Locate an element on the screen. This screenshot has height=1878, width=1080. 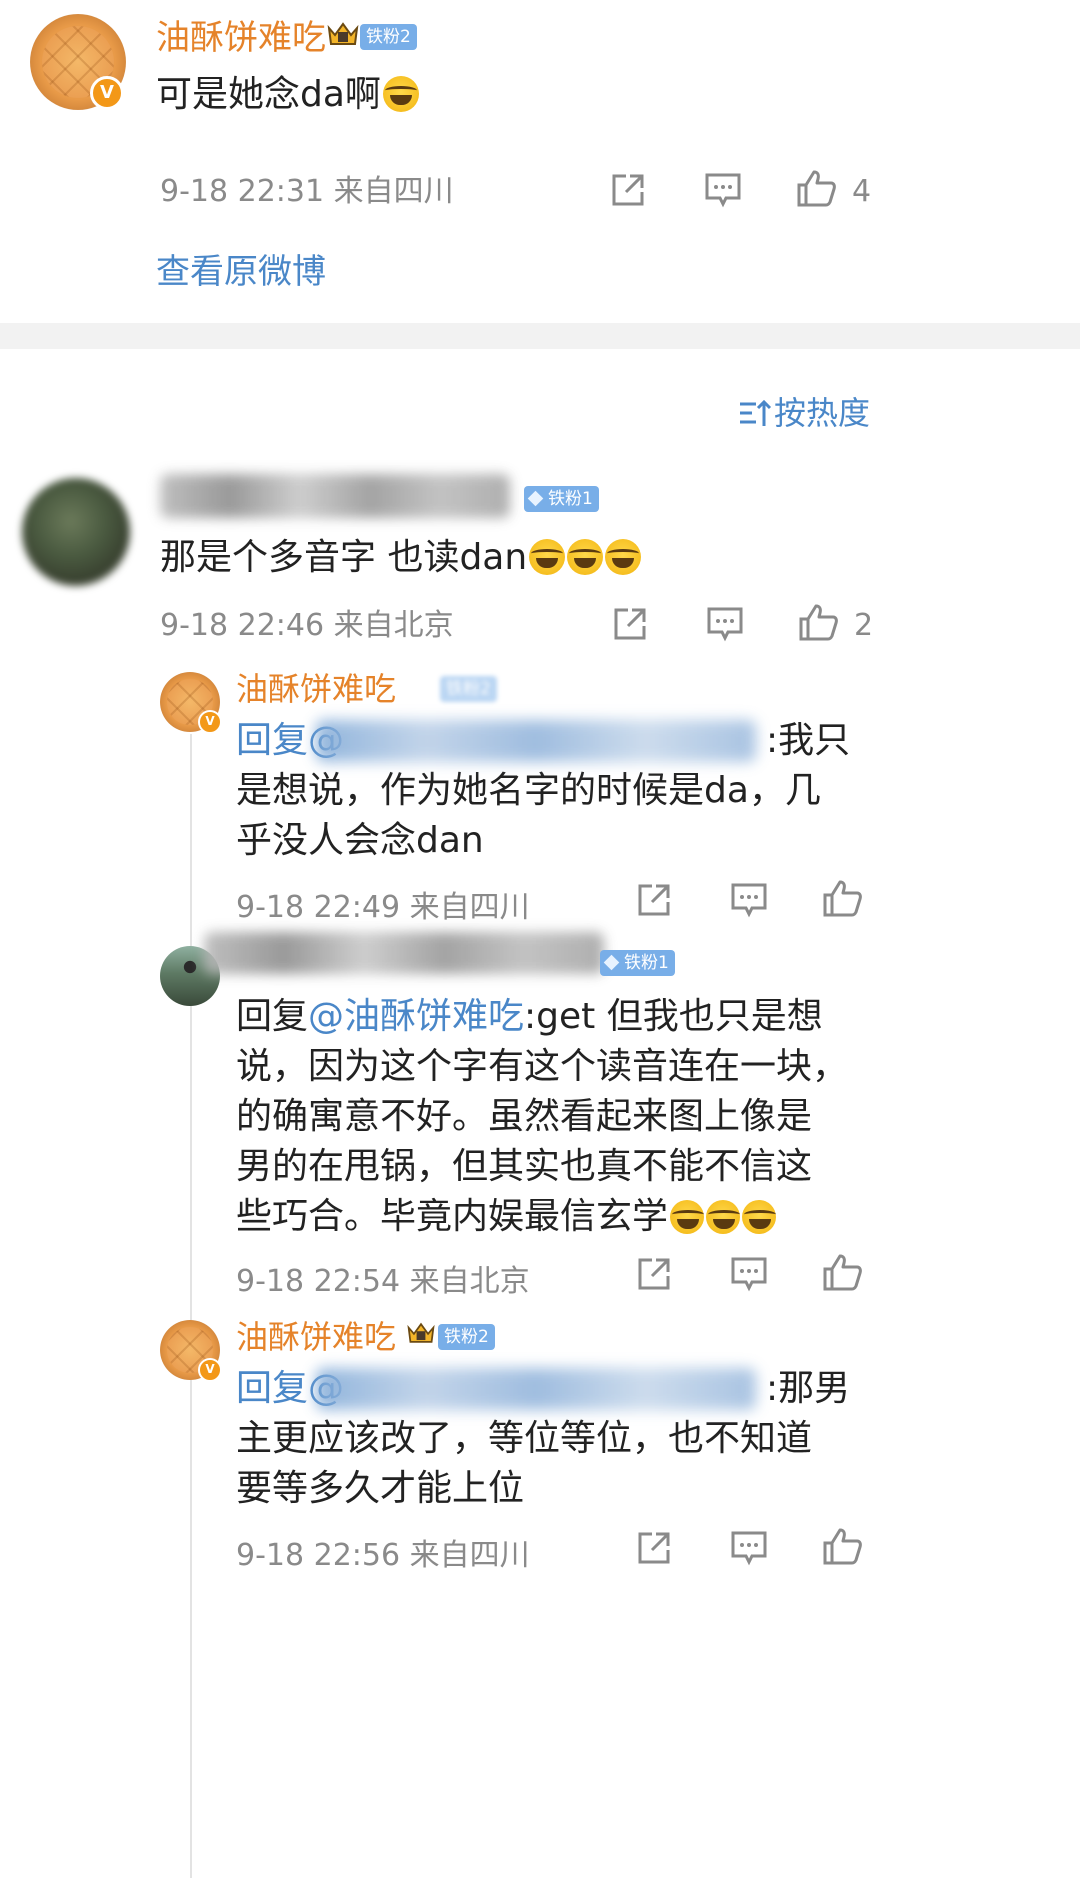
reply-line: 乎没人会念dan is located at coordinates (360, 840).